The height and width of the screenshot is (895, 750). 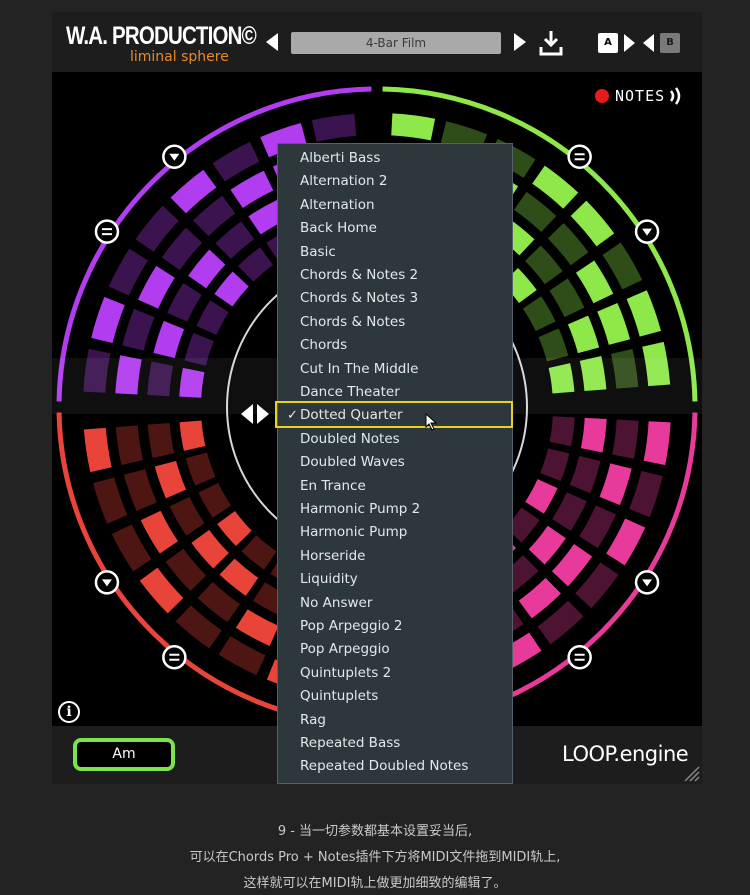 What do you see at coordinates (395, 509) in the screenshot?
I see `menu-item: Harmonic Pump 2` at bounding box center [395, 509].